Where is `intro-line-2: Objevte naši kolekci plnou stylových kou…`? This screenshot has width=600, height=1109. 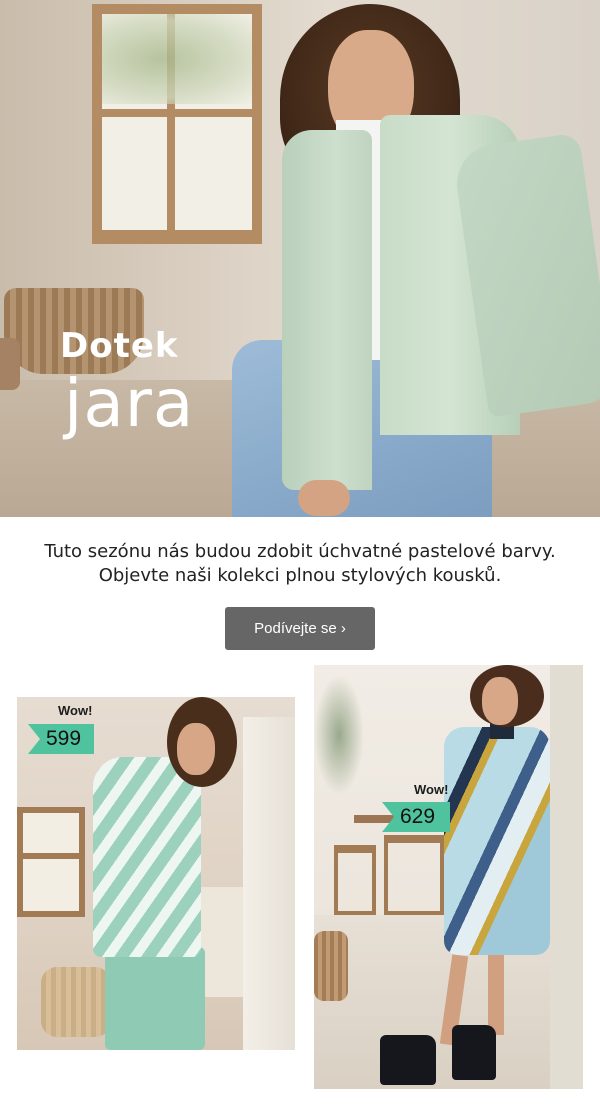
intro-line-2: Objevte naši kolekci plnou stylových kou… is located at coordinates (300, 575).